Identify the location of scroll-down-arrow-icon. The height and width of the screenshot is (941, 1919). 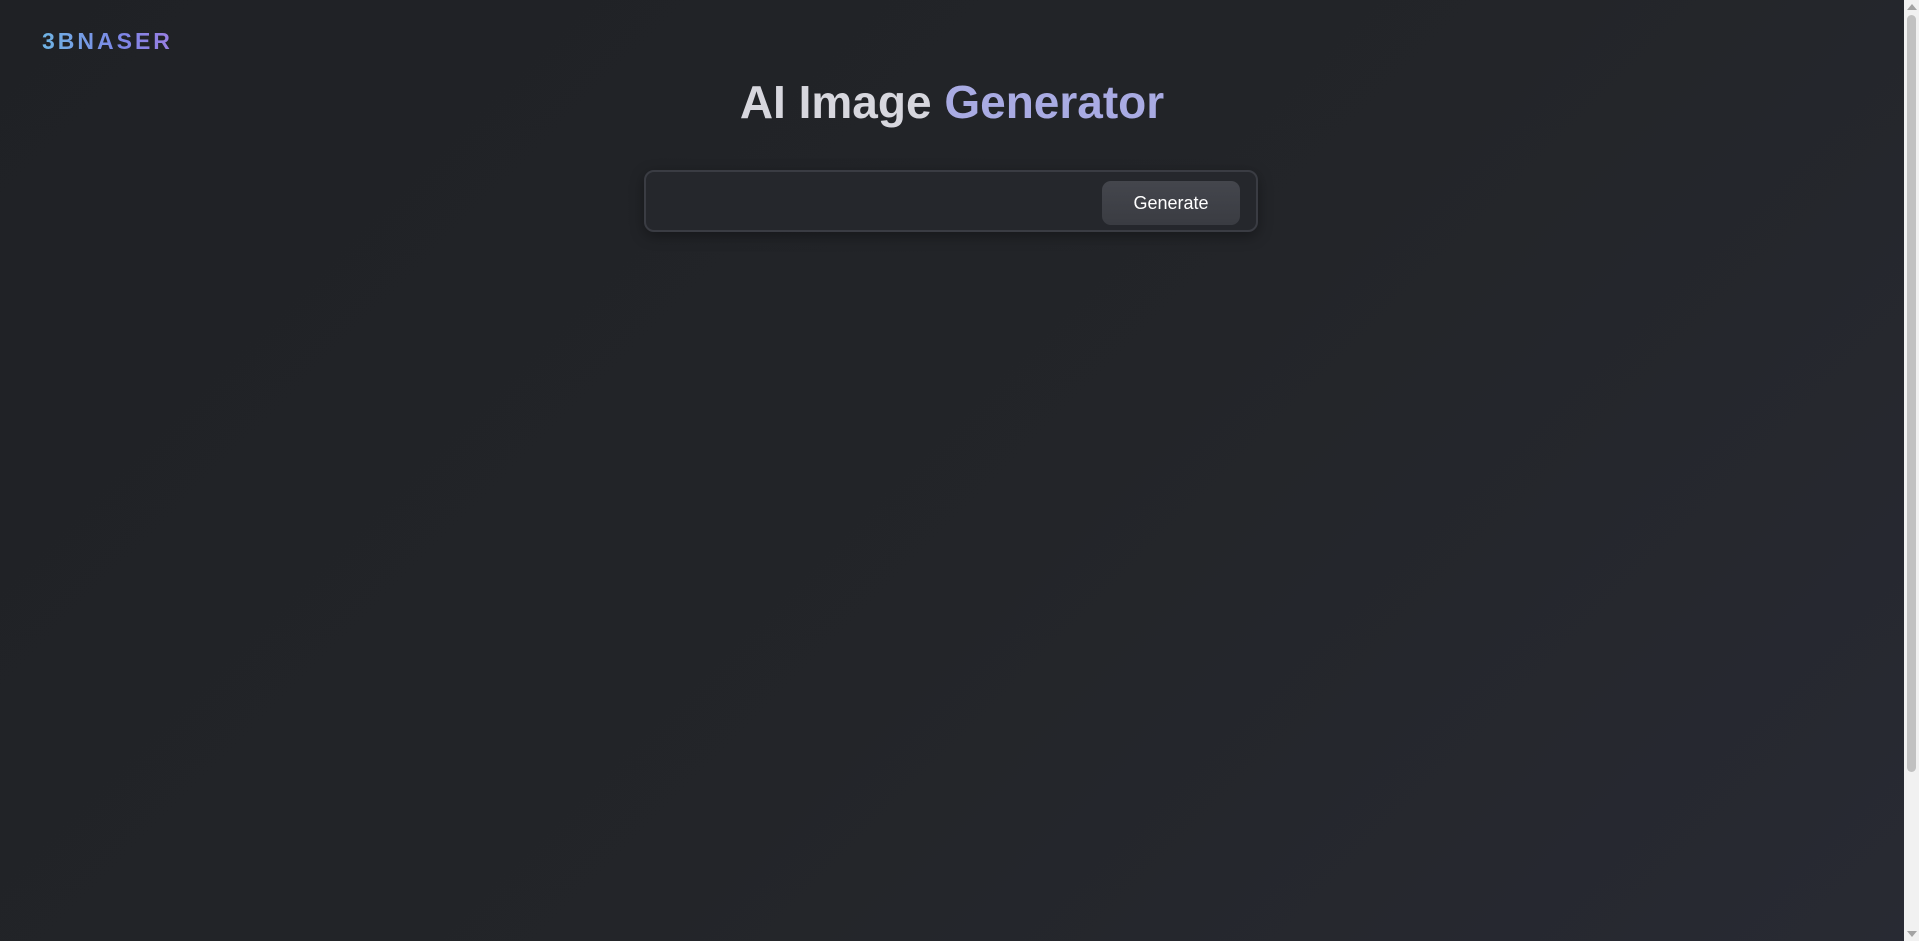
(1912, 934).